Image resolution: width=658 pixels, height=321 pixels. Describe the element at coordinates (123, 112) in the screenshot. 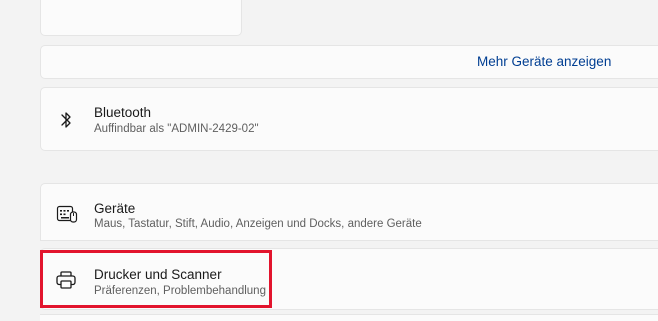

I see `bluetooth-title: Bluetooth` at that location.